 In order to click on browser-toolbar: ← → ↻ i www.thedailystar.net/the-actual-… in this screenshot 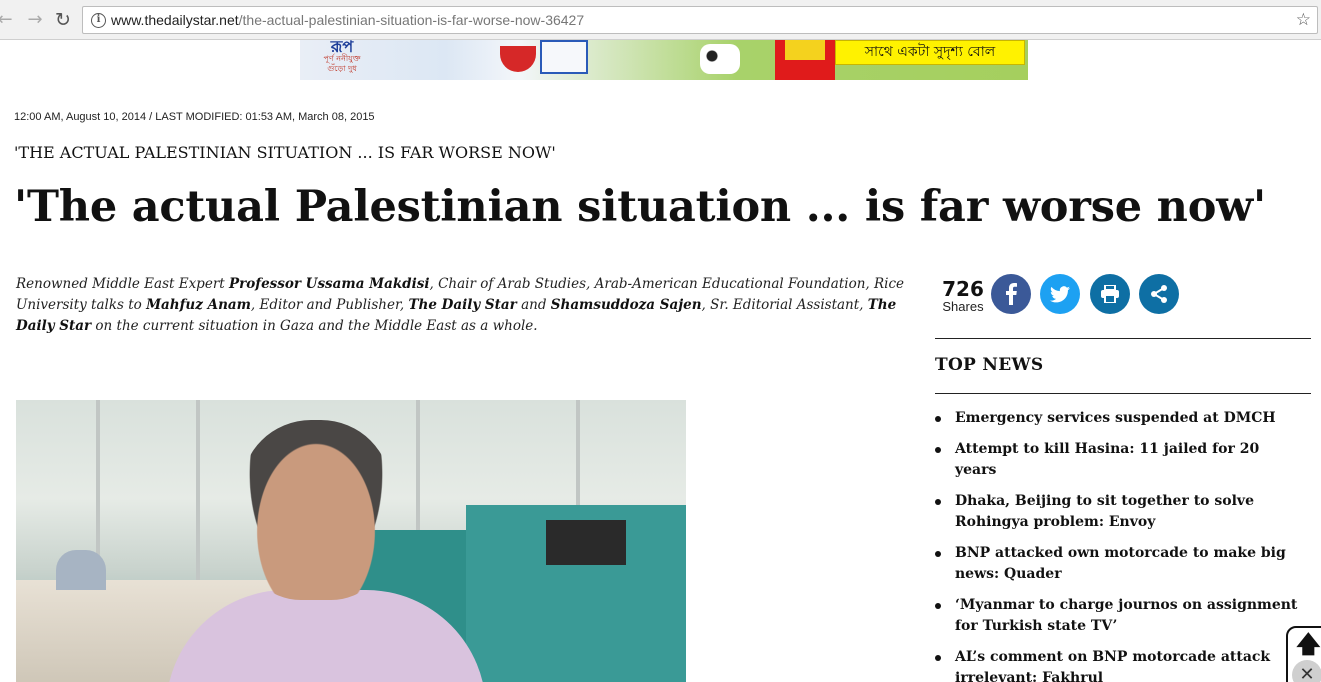, I will do `click(660, 20)`.